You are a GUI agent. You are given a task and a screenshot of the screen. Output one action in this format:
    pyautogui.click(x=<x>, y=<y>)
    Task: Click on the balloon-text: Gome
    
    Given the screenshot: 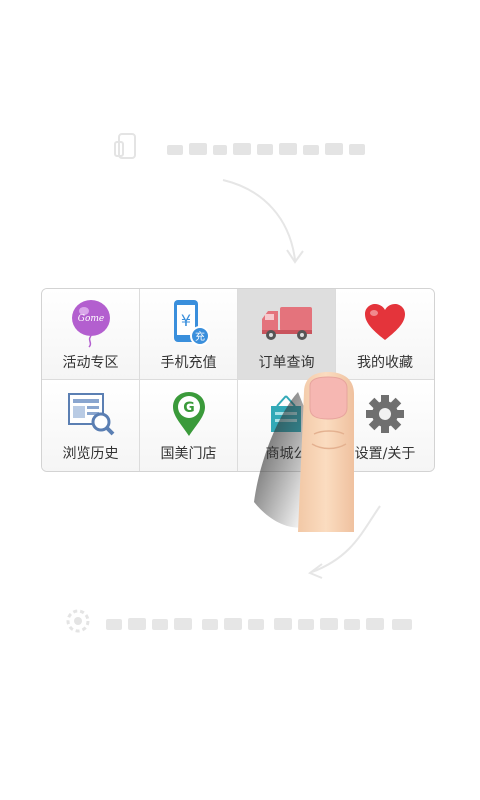 What is the action you would take?
    pyautogui.click(x=90, y=319)
    